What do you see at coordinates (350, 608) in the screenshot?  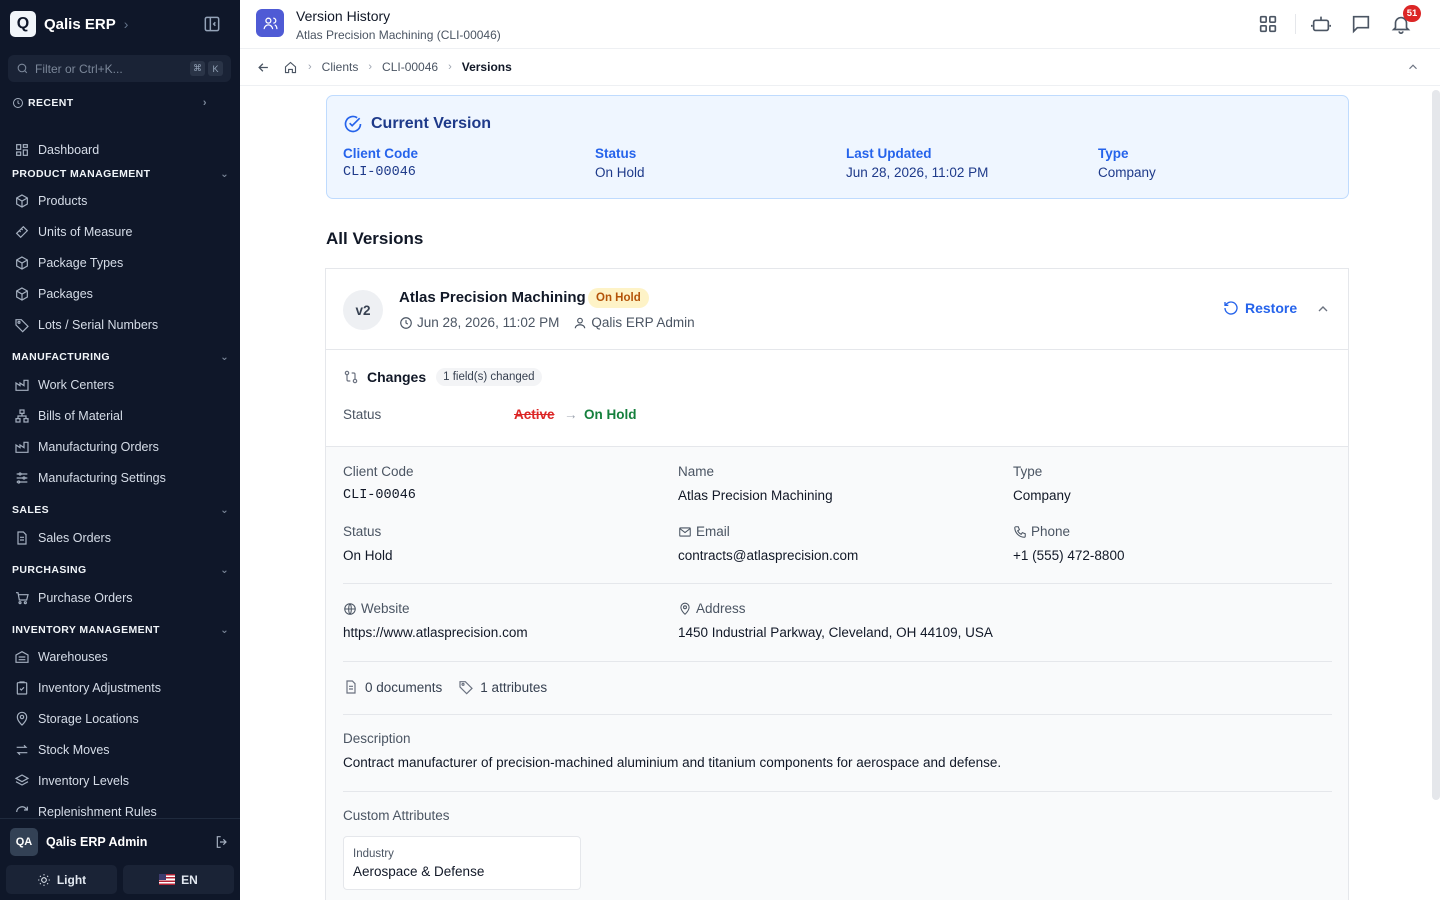 I see `globe-icon` at bounding box center [350, 608].